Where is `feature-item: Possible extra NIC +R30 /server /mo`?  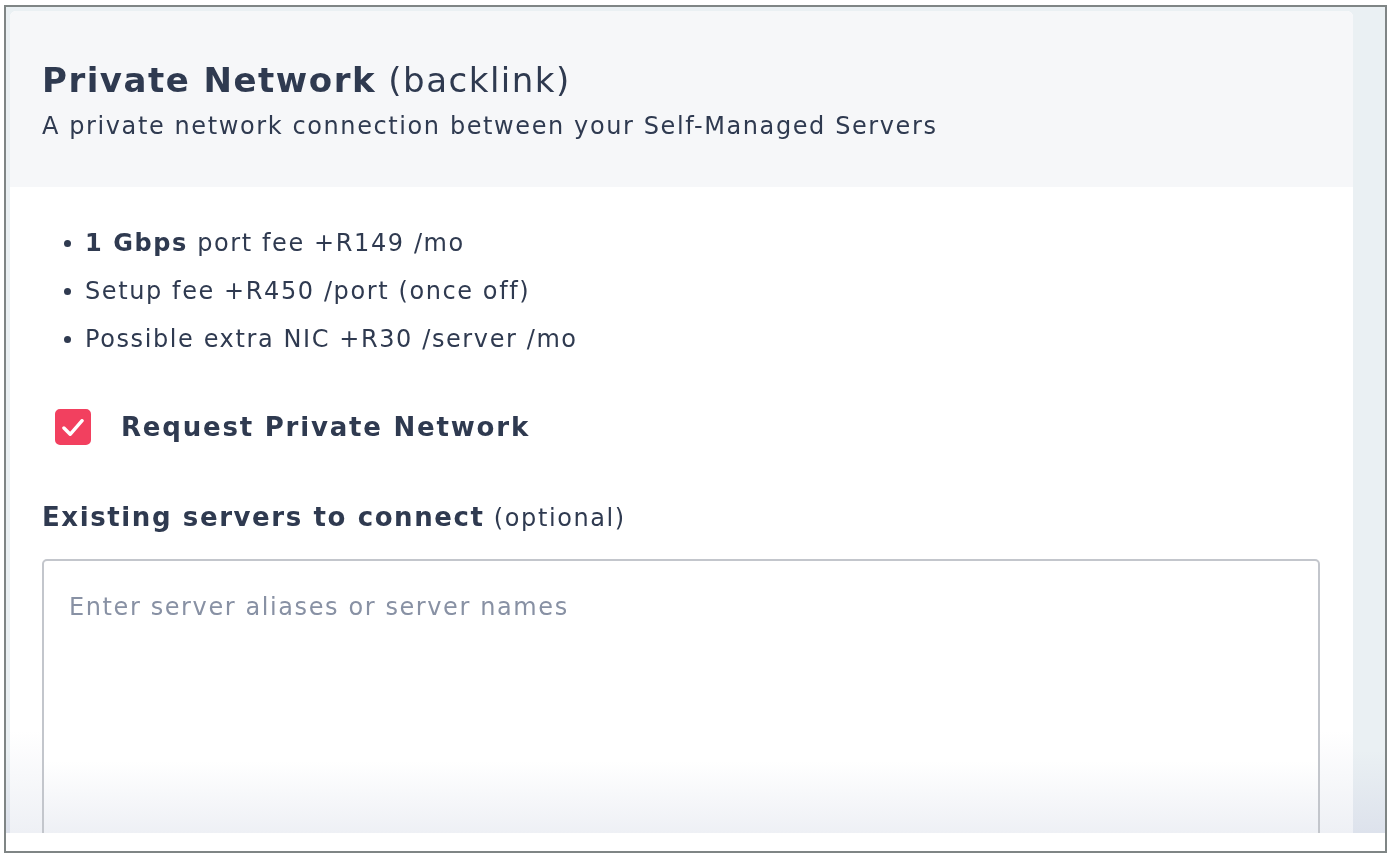 feature-item: Possible extra NIC +R30 /server /mo is located at coordinates (331, 339).